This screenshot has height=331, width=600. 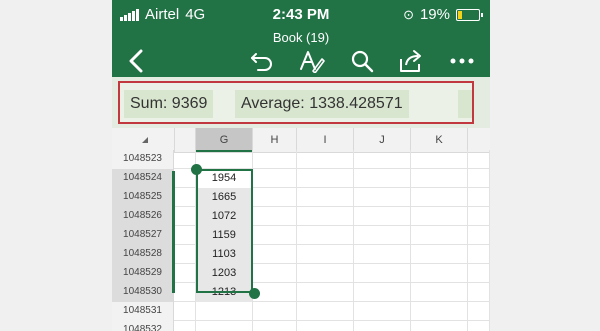 I want to click on selection-handle-top, so click(x=196, y=169).